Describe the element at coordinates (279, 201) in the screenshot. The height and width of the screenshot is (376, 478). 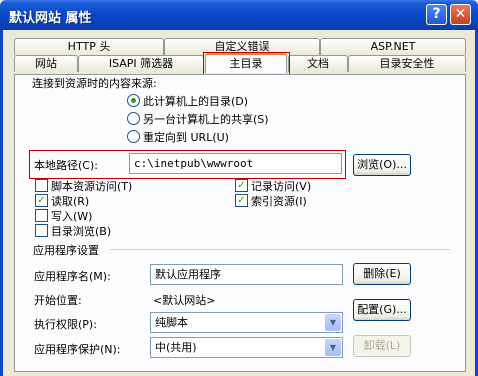
I see `index-resource-label: 索引资源(I)` at that location.